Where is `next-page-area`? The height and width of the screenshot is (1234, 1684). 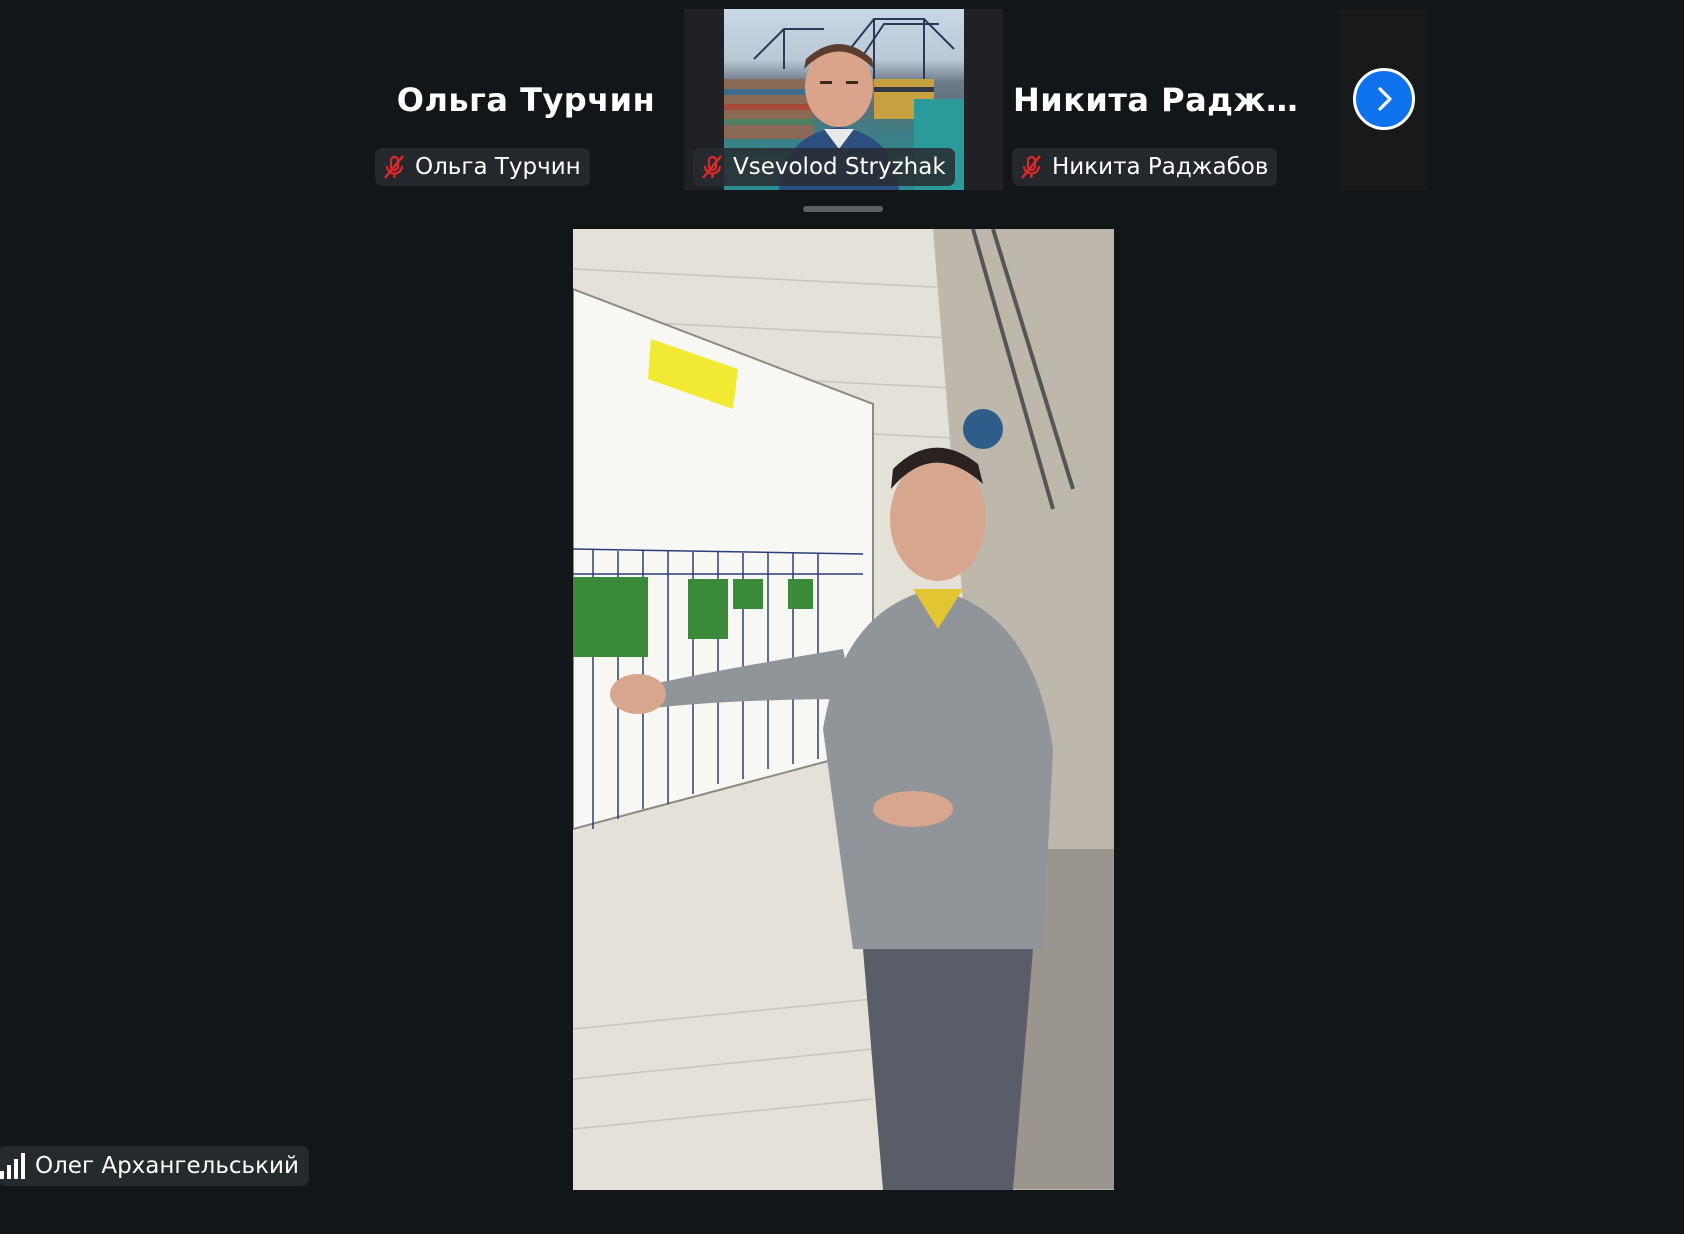
next-page-area is located at coordinates (1383, 99).